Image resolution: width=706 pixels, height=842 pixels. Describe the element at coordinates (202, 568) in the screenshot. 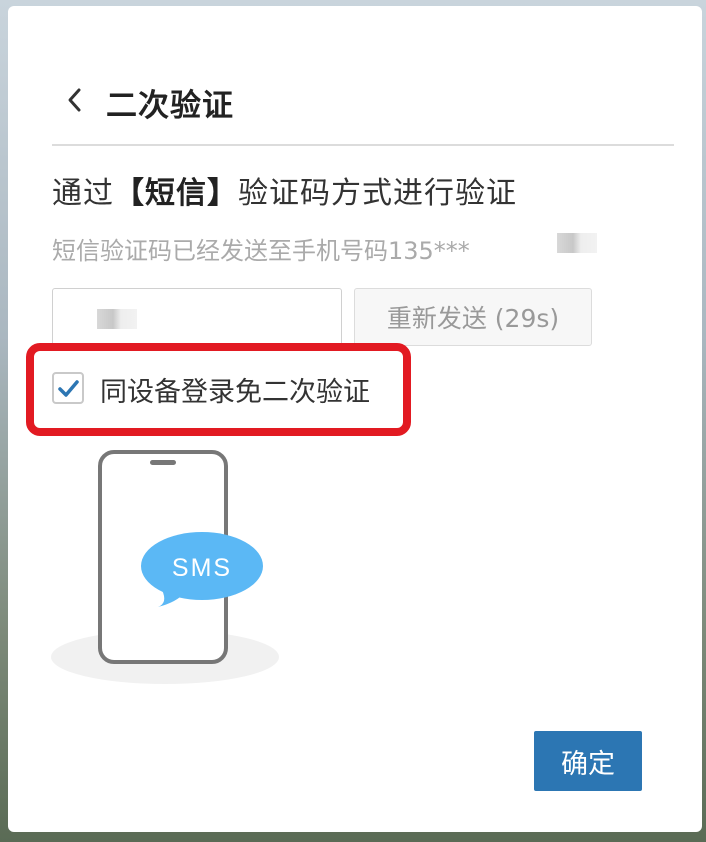

I see `sms-bubble-text: SMS` at that location.